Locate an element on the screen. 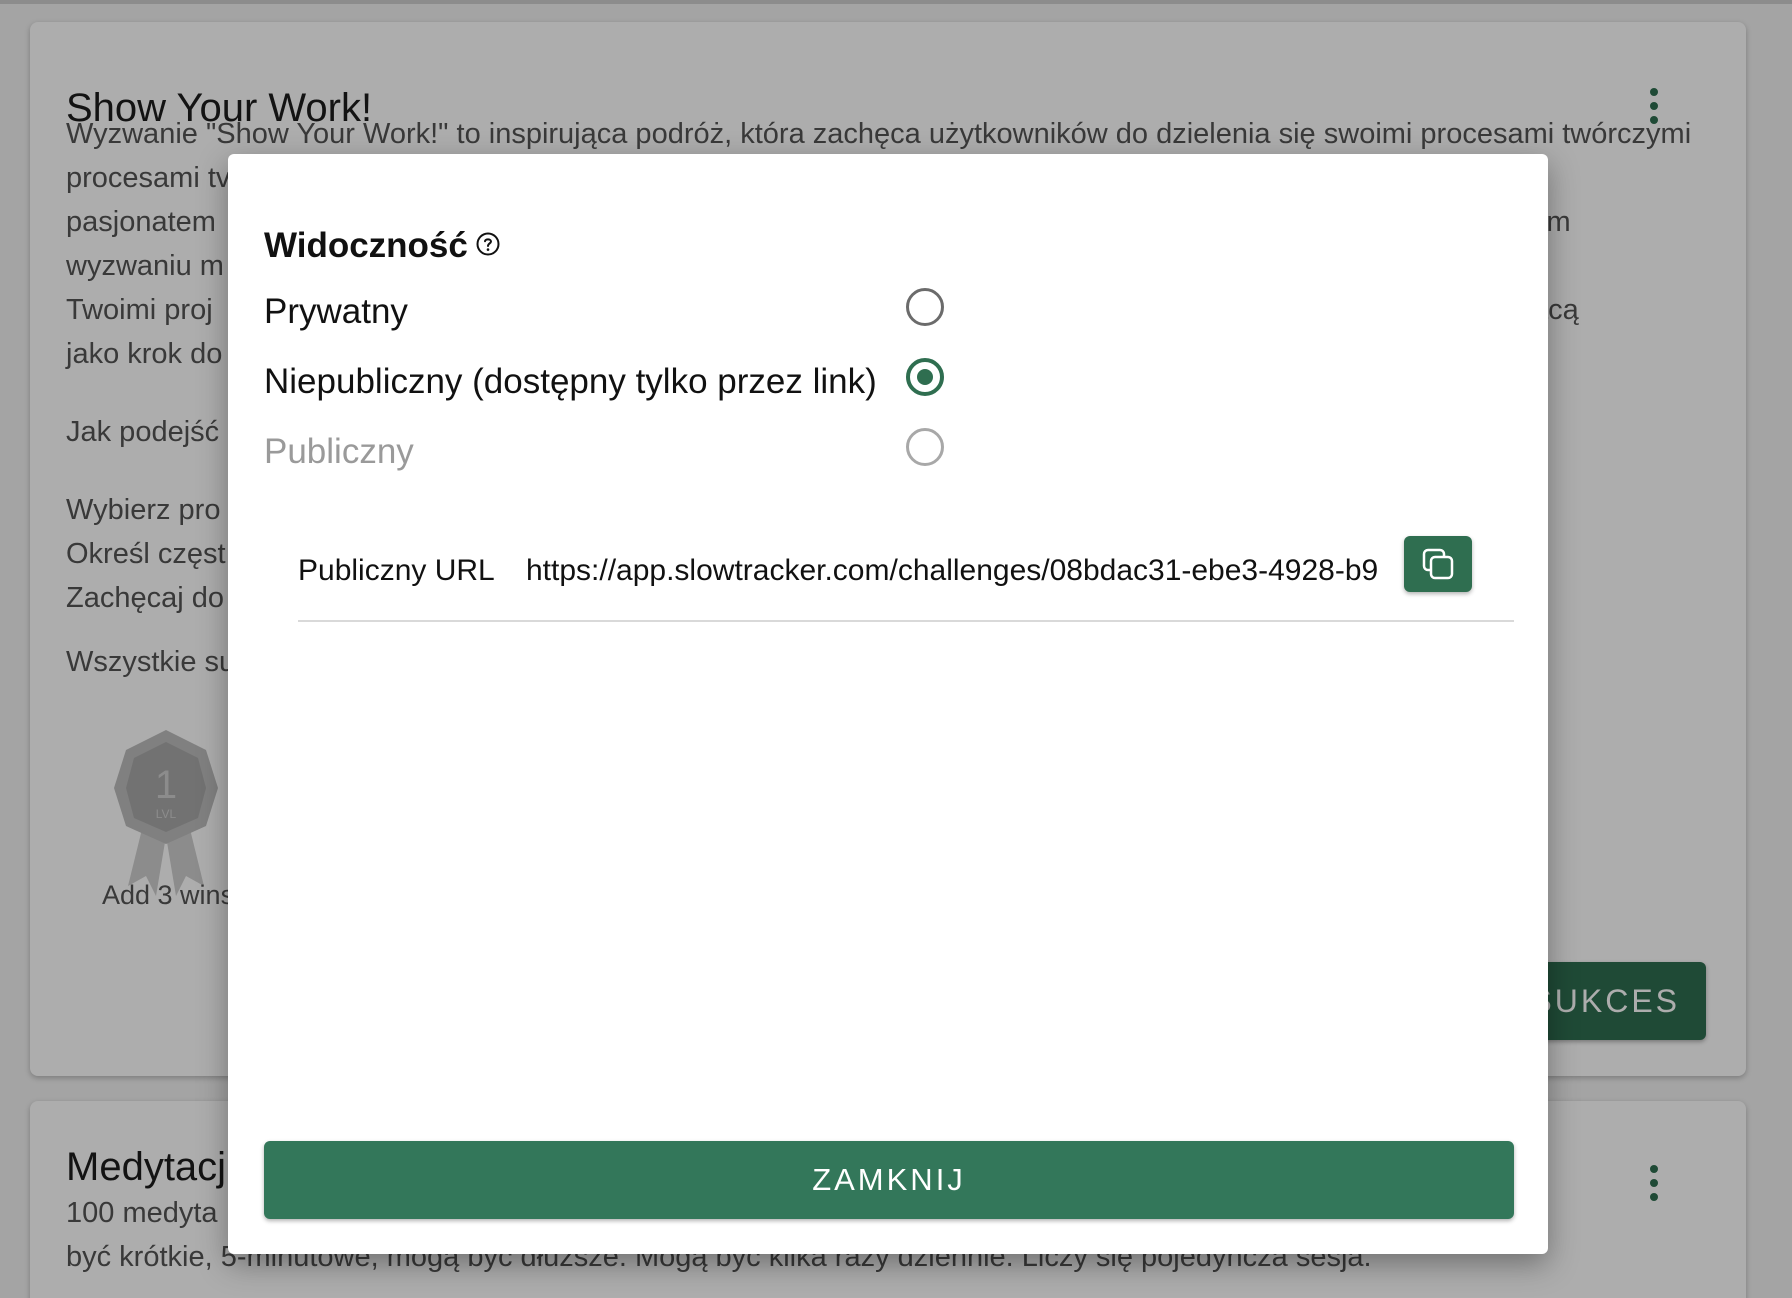  option-private-radio is located at coordinates (925, 307).